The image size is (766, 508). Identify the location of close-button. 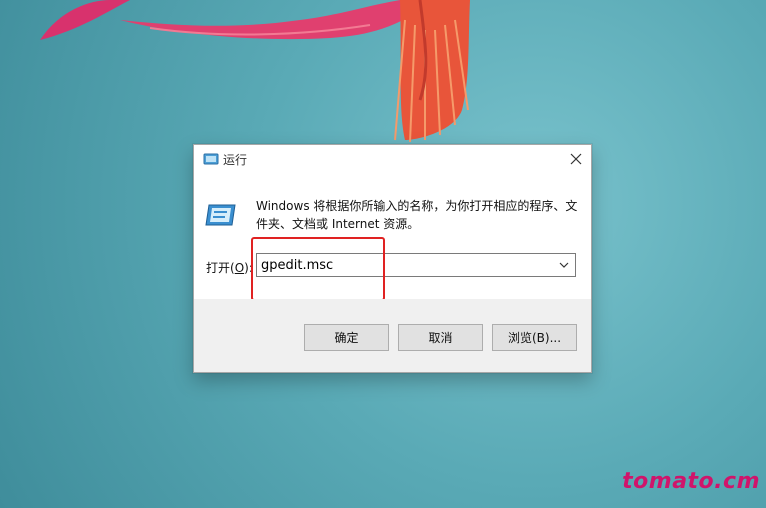
(576, 159).